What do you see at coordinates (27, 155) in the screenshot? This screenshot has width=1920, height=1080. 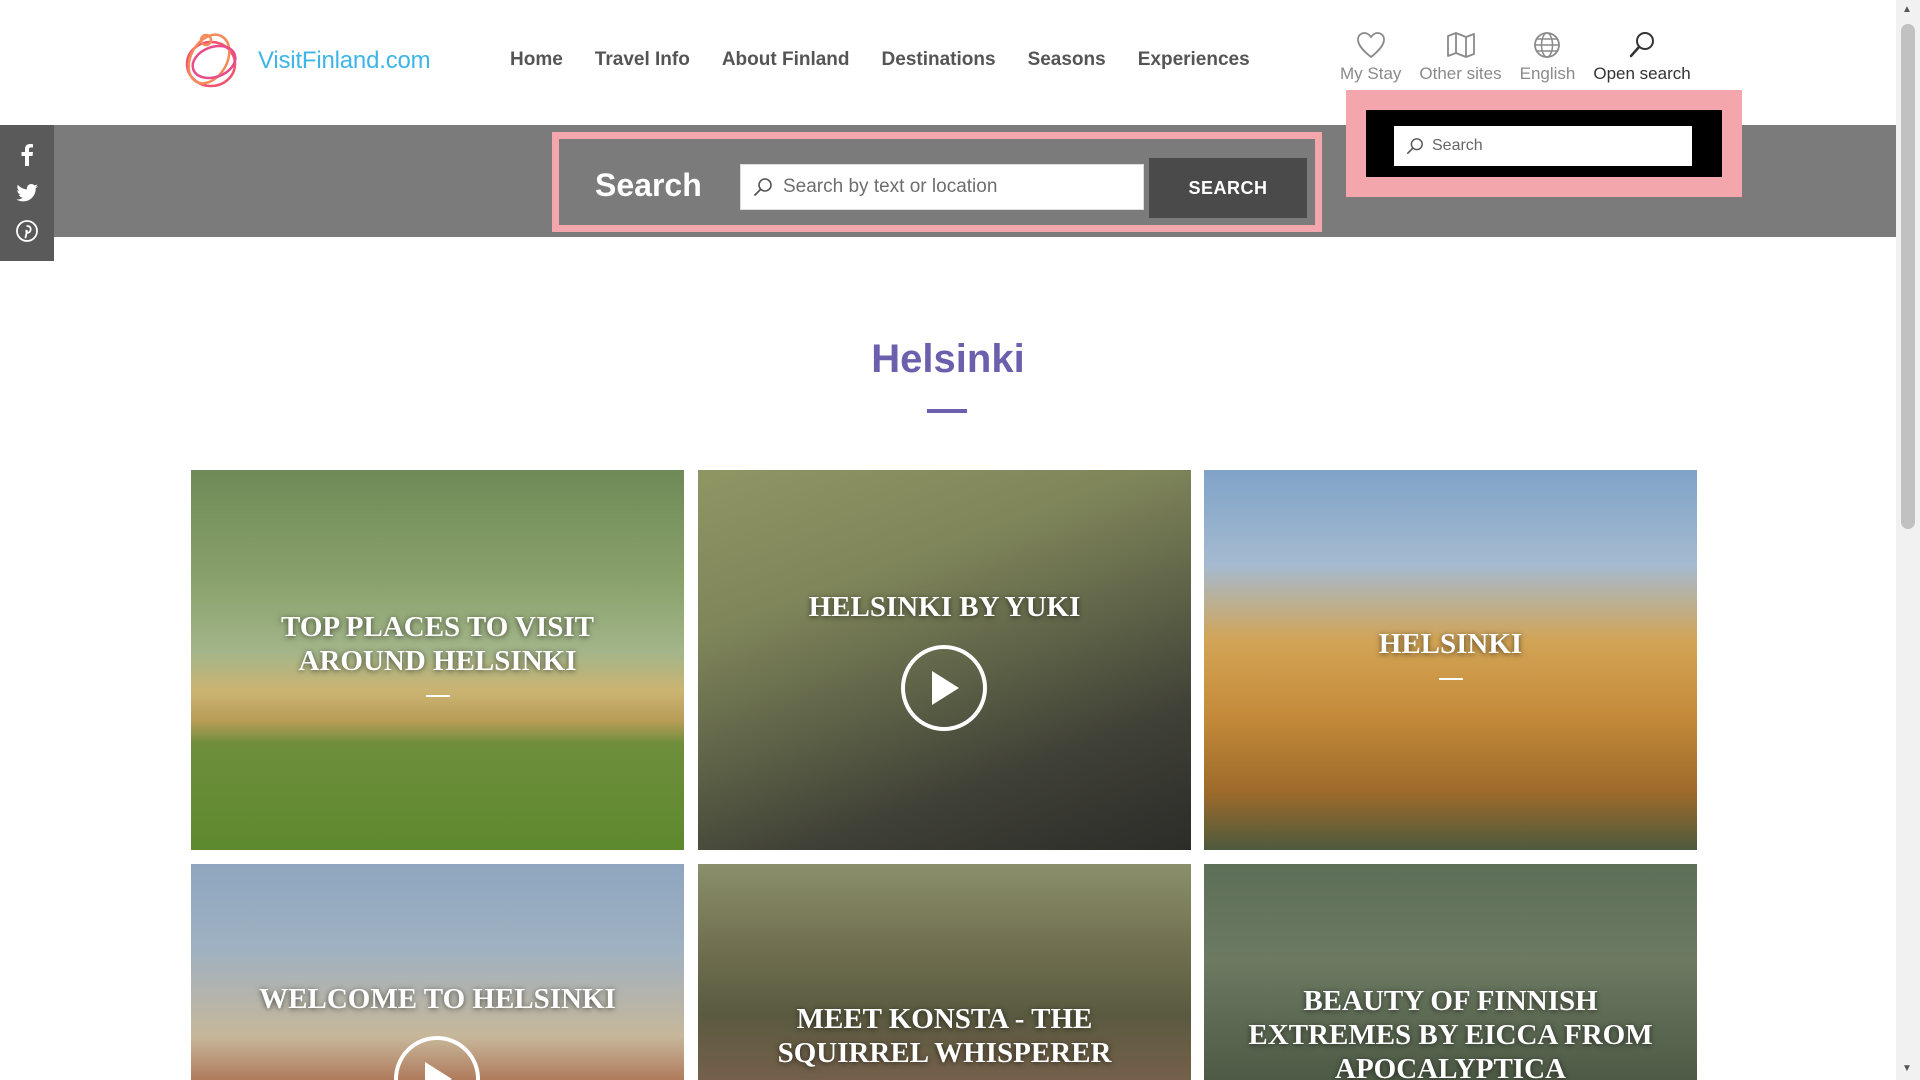 I see `facebook-icon` at bounding box center [27, 155].